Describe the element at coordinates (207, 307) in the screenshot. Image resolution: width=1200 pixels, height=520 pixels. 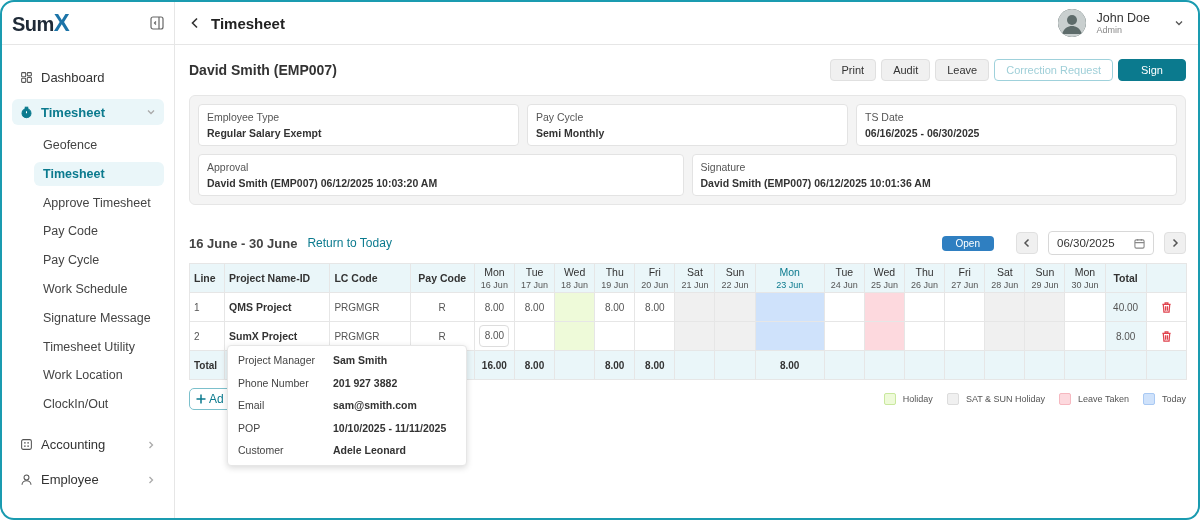
I see `table-cell: 1` at that location.